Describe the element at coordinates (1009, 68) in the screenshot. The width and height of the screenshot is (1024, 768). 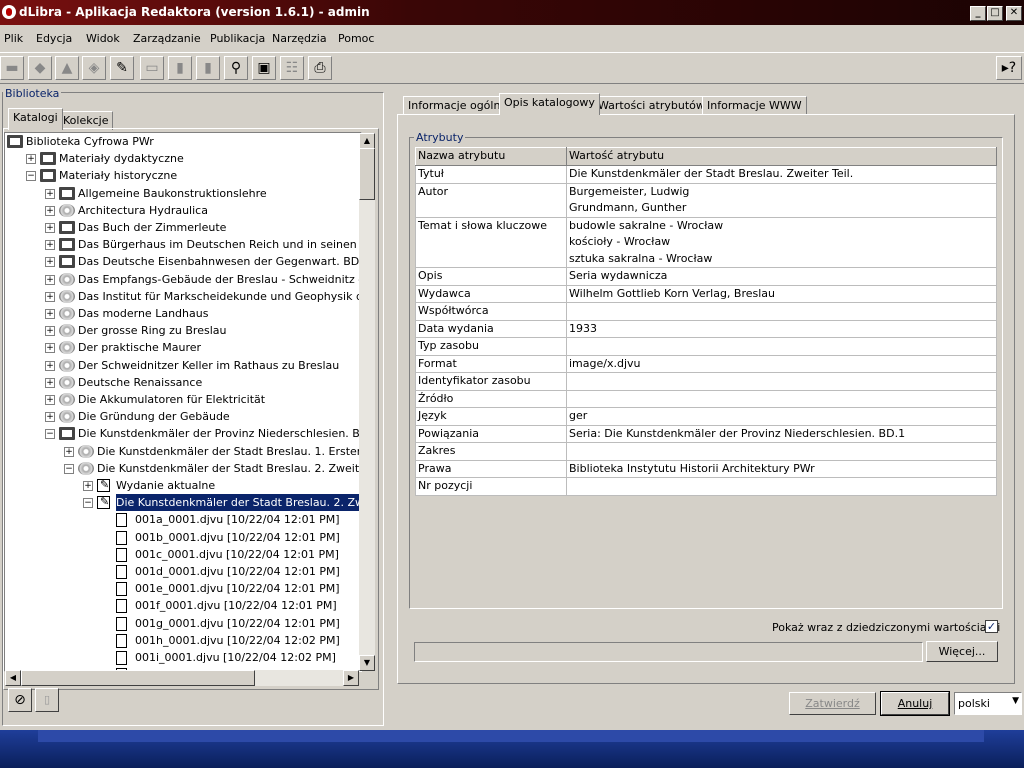
I see `context-help-icon: ▸?` at that location.